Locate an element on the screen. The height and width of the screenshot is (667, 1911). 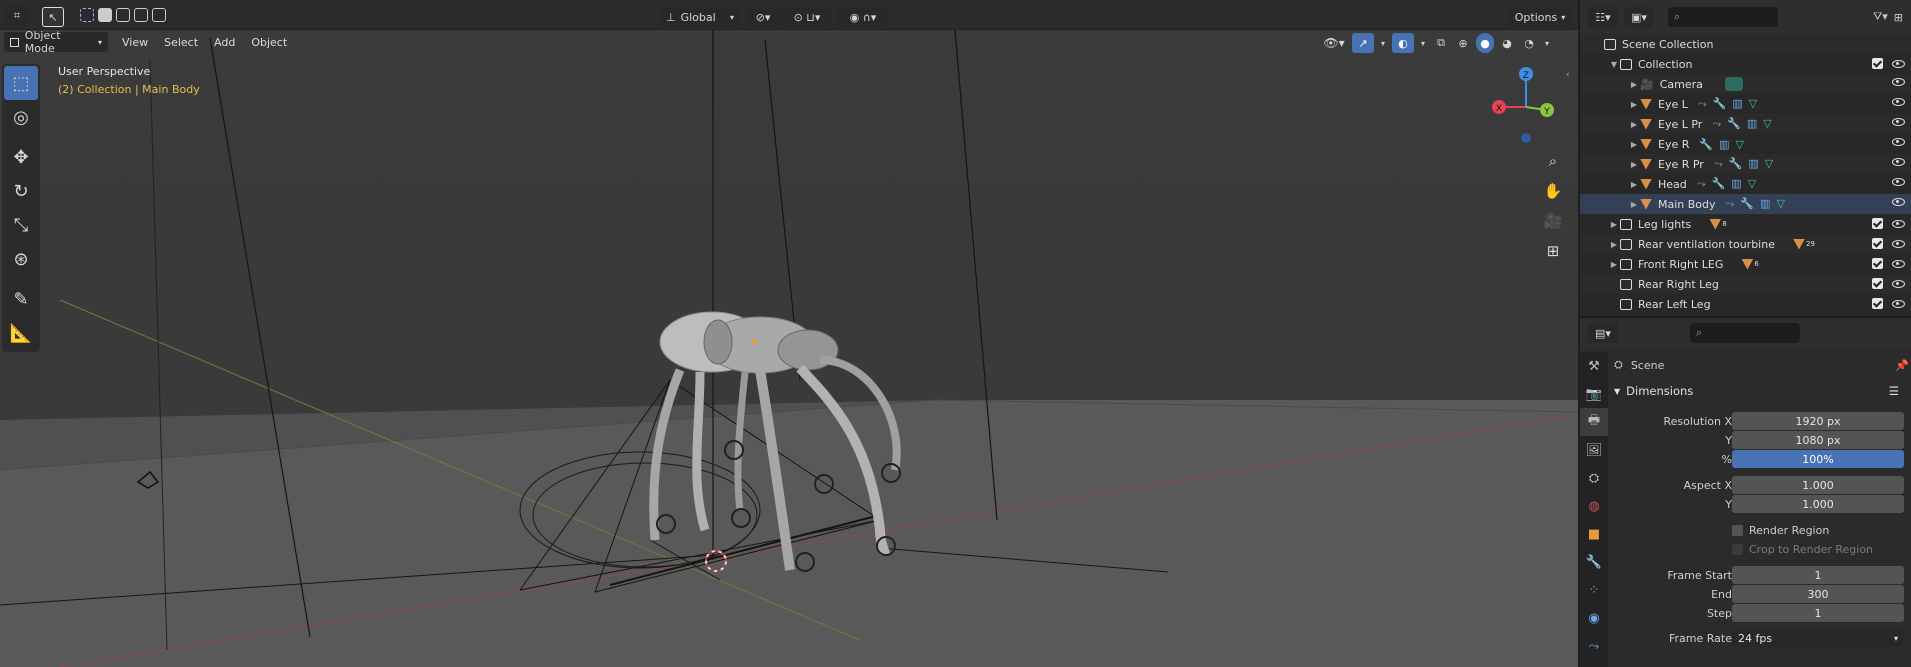
frame-start-field: 1 is located at coordinates (1818, 575).